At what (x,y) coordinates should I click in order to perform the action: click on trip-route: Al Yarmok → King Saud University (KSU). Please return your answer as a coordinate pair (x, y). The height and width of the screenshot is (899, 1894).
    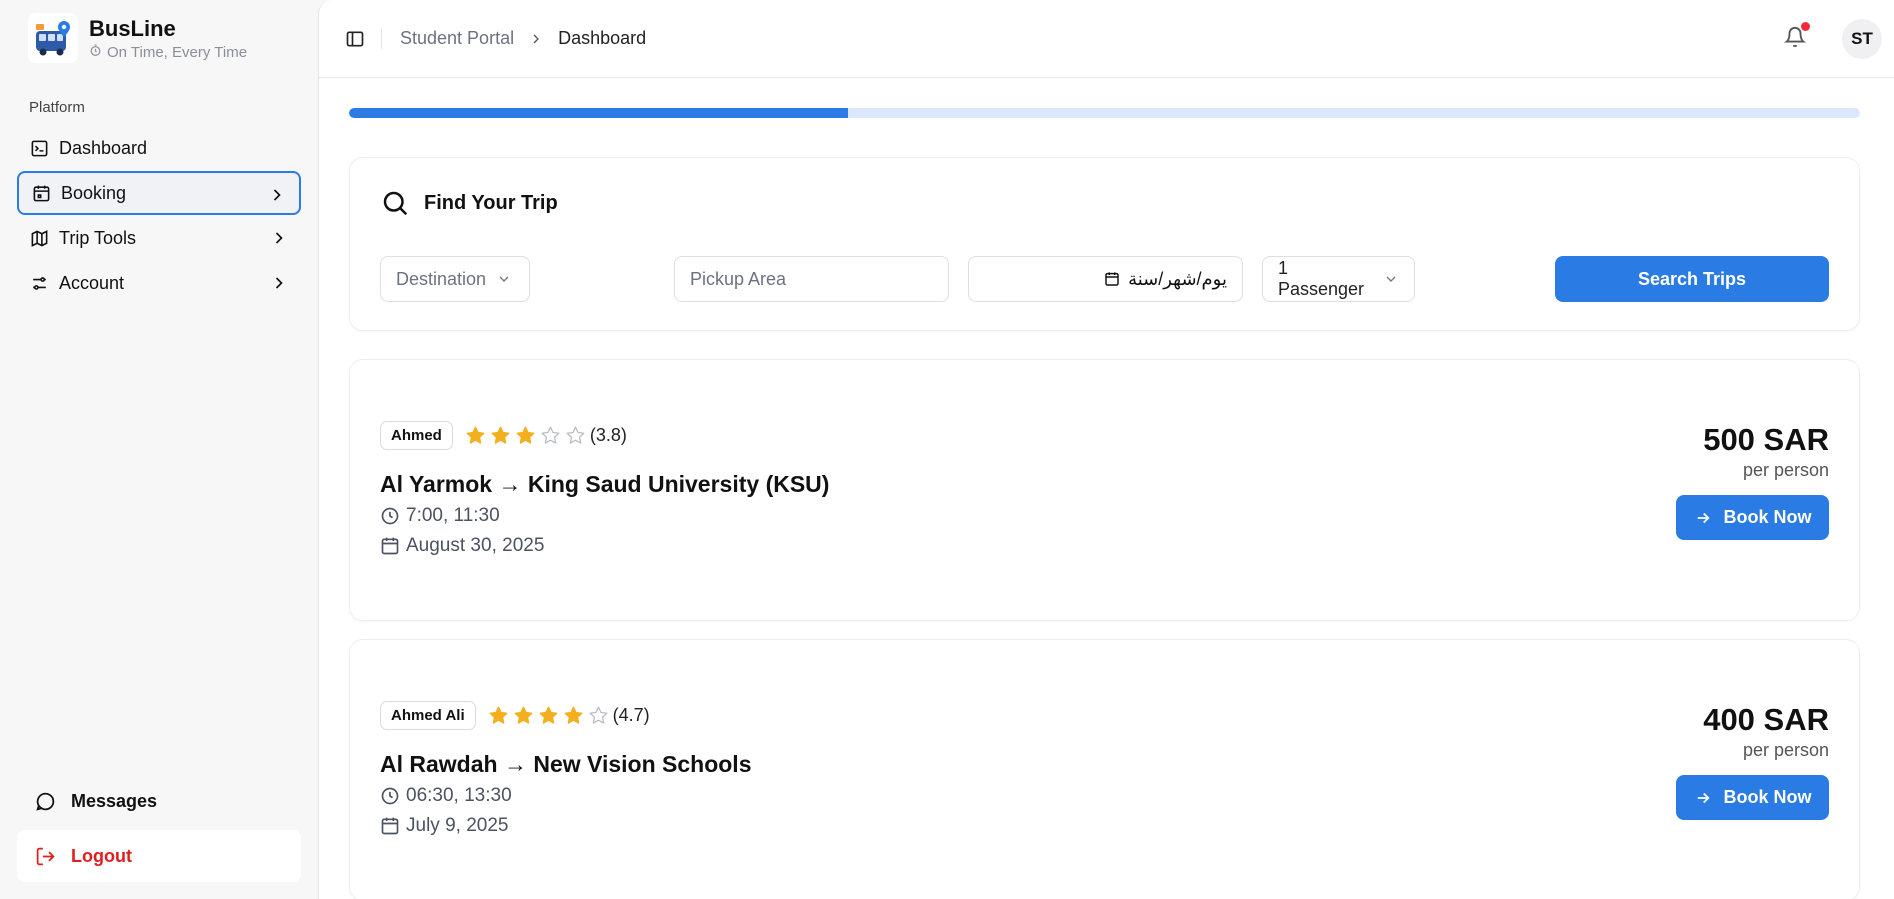
    Looking at the image, I should click on (605, 484).